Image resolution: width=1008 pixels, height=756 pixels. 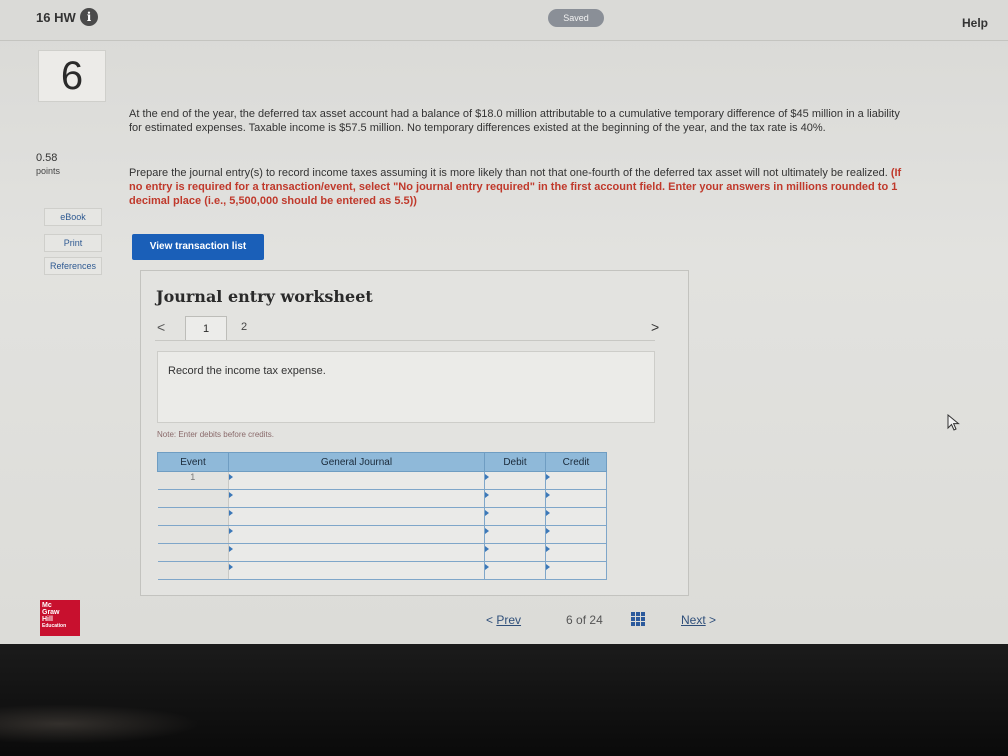 What do you see at coordinates (60, 618) in the screenshot?
I see `mcgraw-hill-logo: Mc Graw Hill Education` at bounding box center [60, 618].